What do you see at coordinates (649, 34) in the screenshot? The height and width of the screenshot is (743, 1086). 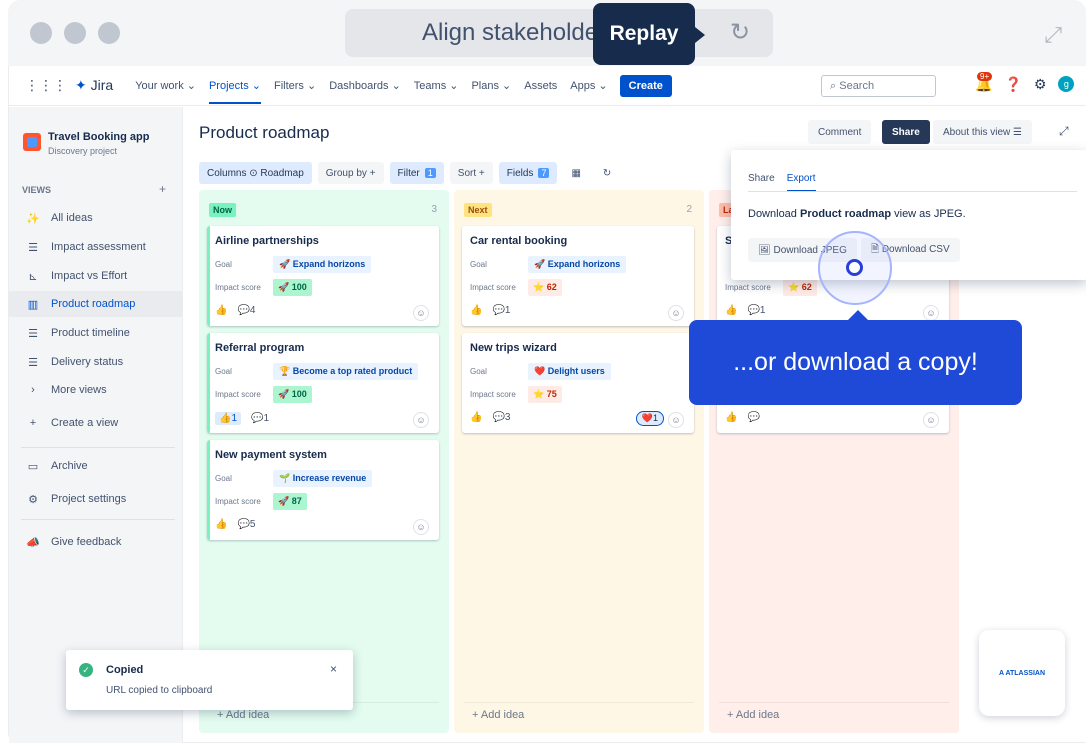 I see `replay-button: Replay` at bounding box center [649, 34].